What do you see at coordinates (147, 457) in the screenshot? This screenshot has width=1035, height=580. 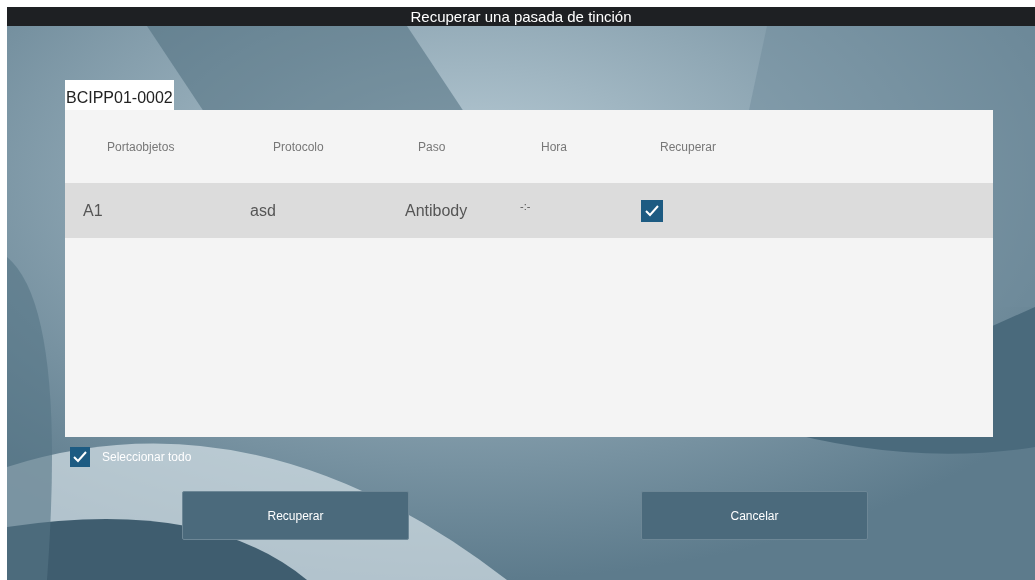 I see `select-all-label: Seleccionar todo` at bounding box center [147, 457].